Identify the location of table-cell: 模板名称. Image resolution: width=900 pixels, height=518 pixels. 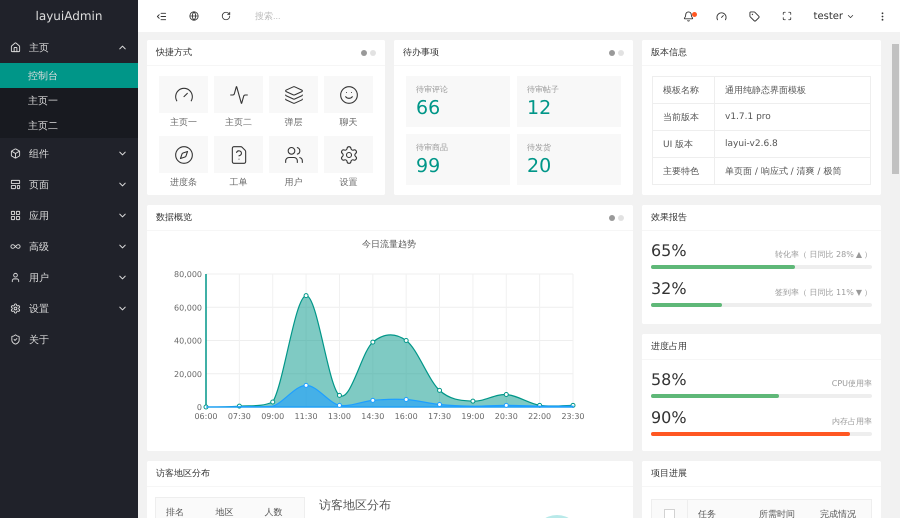
(683, 90).